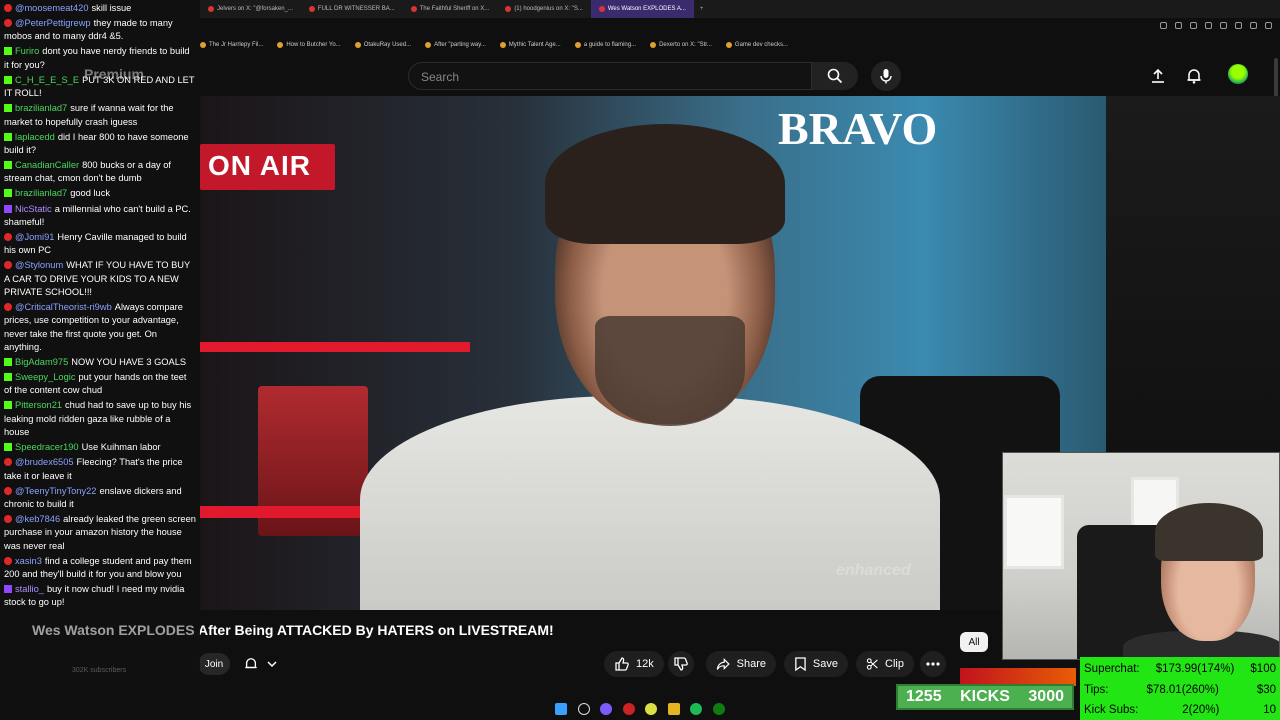 Image resolution: width=1280 pixels, height=720 pixels. What do you see at coordinates (1141, 556) in the screenshot?
I see `webcam-overlay` at bounding box center [1141, 556].